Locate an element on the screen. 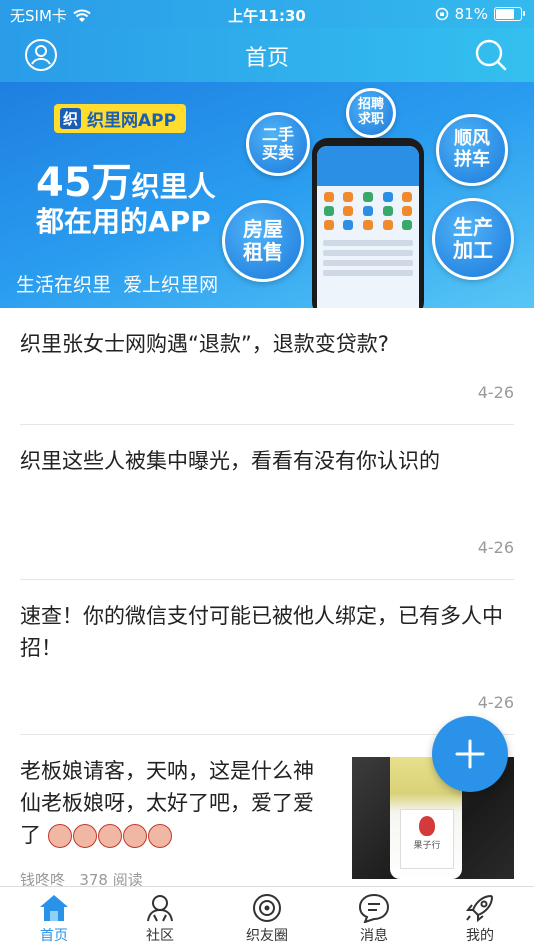 This screenshot has width=534, height=951. bubble-housing: 房屋 租售 is located at coordinates (263, 241).